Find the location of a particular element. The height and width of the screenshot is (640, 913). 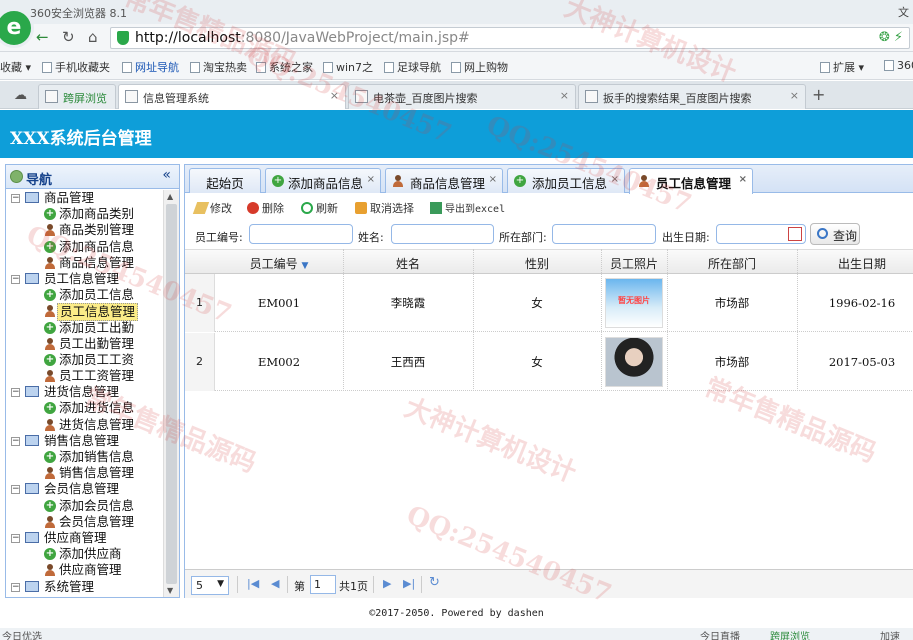

refresh-icon: ↻ is located at coordinates (68, 37).